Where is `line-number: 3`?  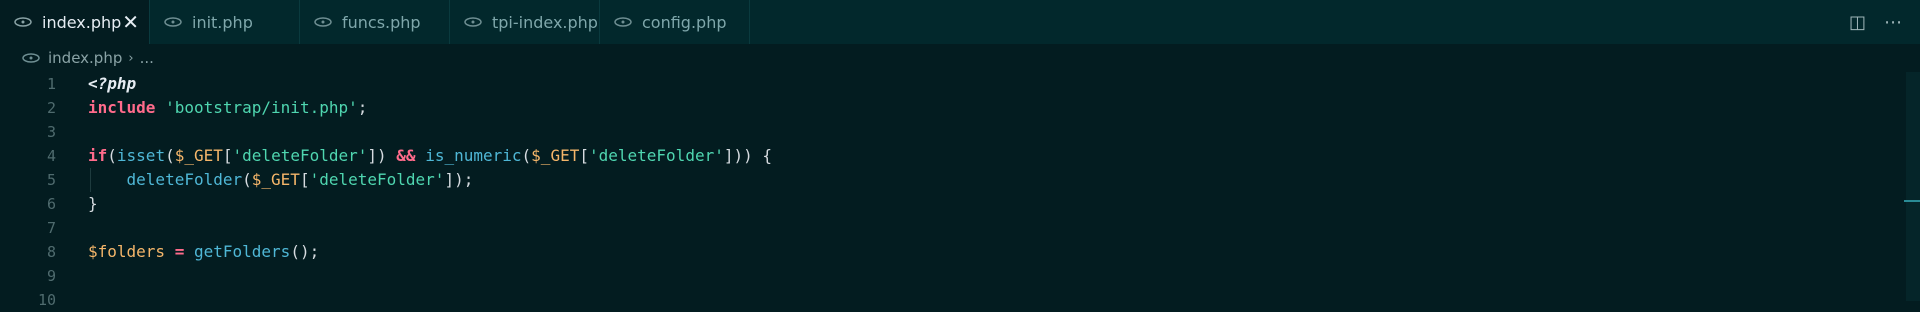
line-number: 3 is located at coordinates (51, 132).